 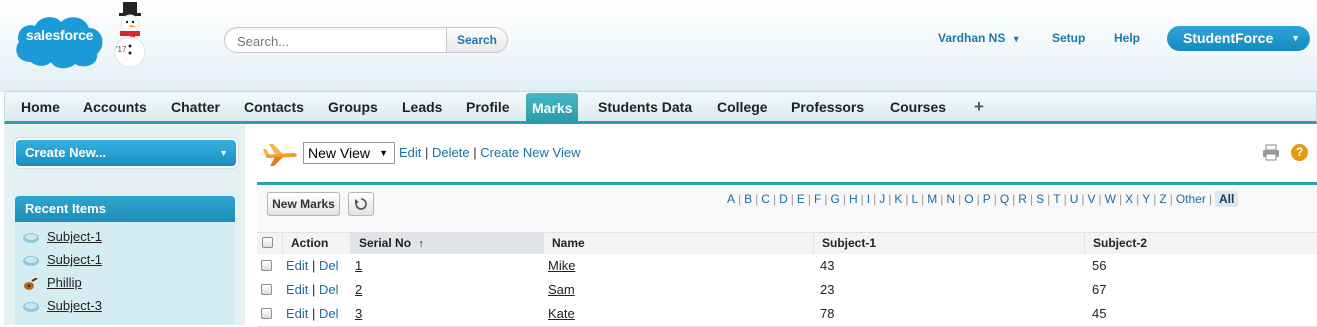 I want to click on tab-chatter: Chatter, so click(x=195, y=107).